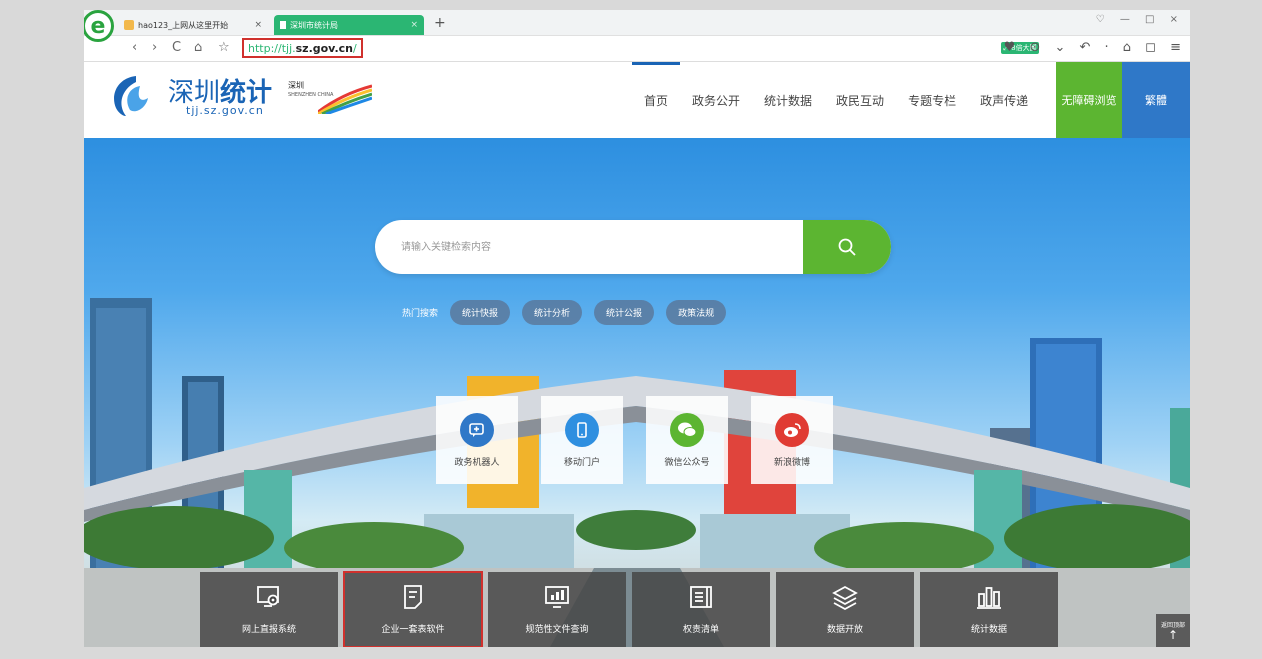  I want to click on nav-item-gov-affairs: 政务公开, so click(716, 100).